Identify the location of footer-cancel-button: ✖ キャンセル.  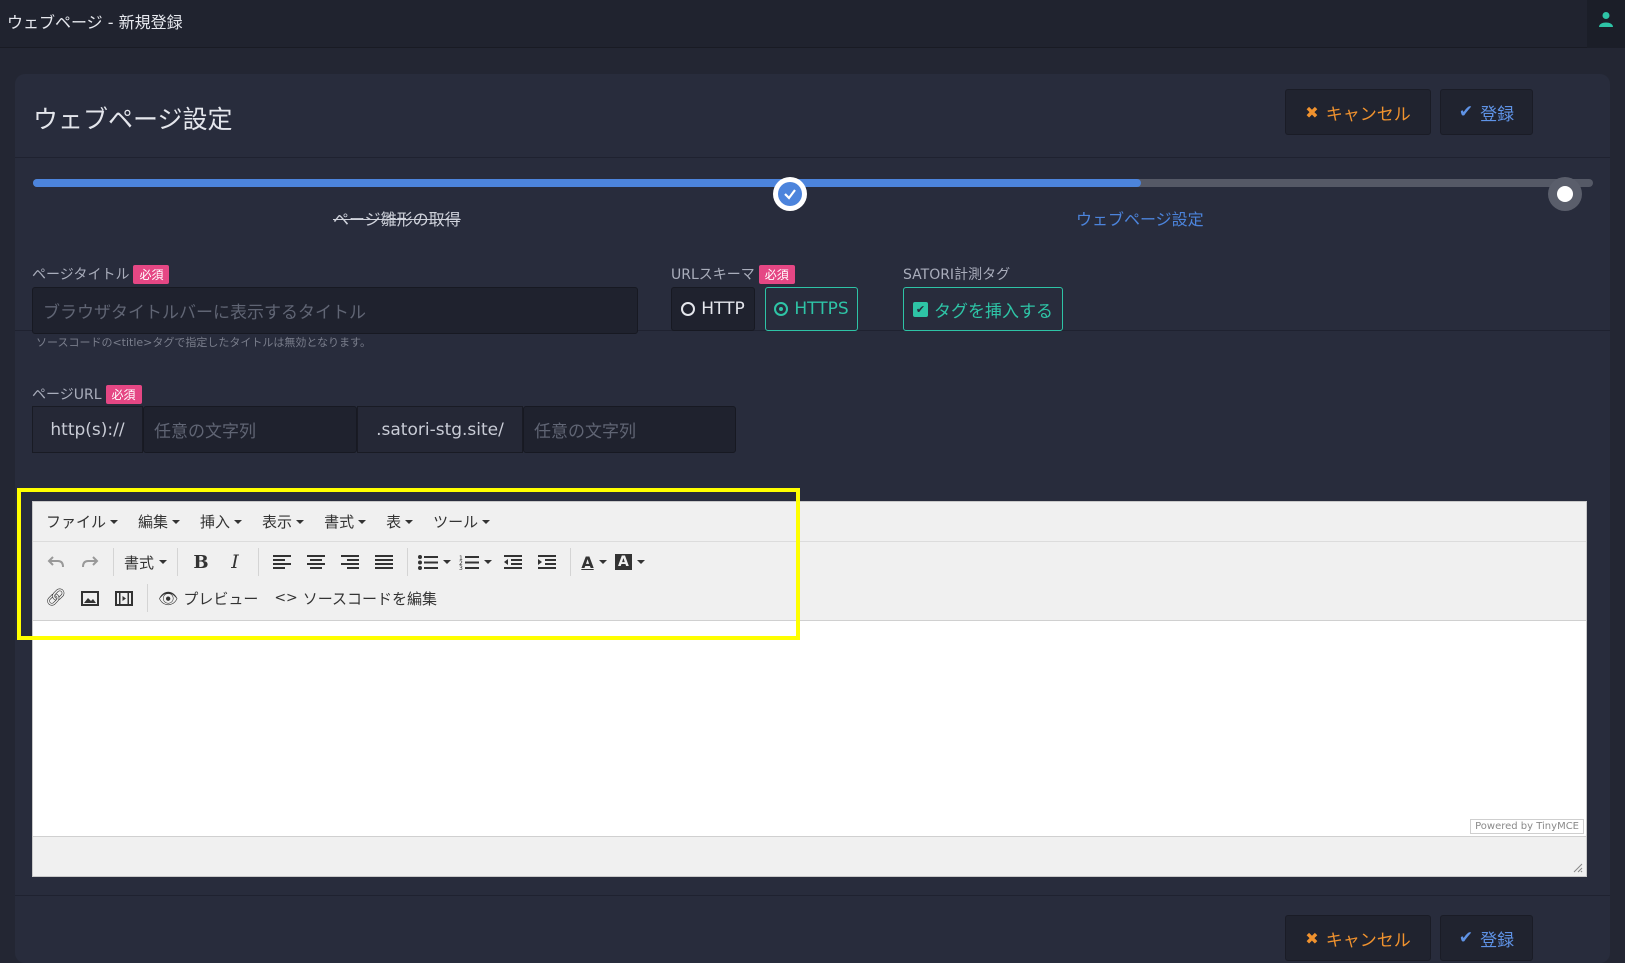
(1358, 938).